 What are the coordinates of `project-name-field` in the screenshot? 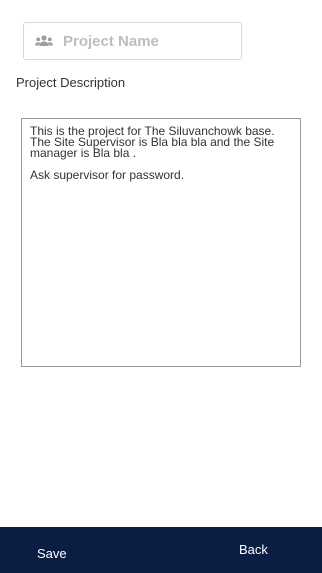 It's located at (132, 41).